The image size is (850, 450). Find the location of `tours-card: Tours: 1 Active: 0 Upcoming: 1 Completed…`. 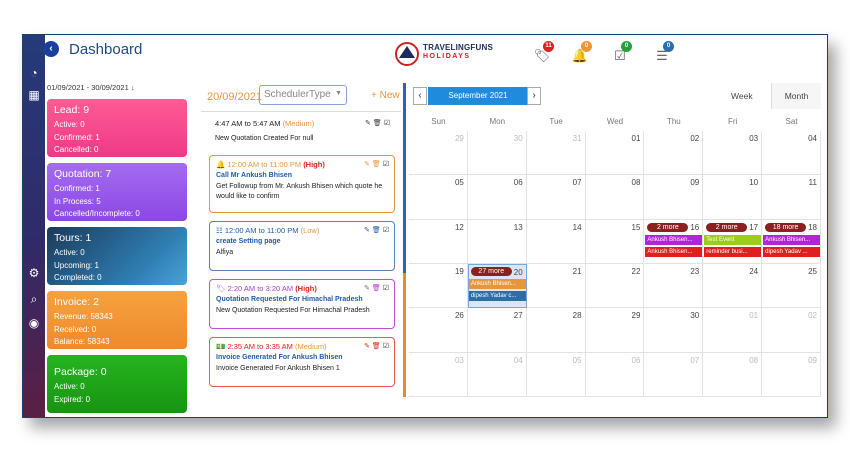

tours-card: Tours: 1 Active: 0 Upcoming: 1 Completed… is located at coordinates (117, 256).